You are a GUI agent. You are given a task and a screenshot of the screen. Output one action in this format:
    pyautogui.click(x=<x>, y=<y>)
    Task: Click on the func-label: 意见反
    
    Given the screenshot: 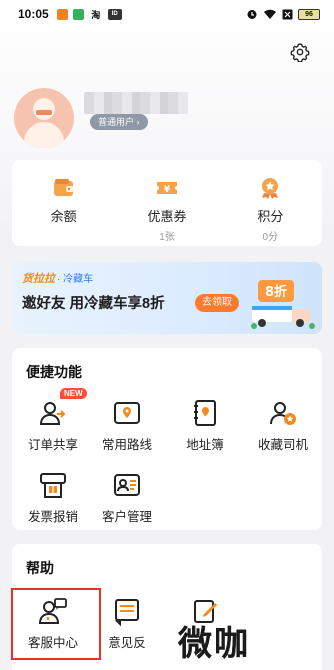 What is the action you would take?
    pyautogui.click(x=127, y=643)
    